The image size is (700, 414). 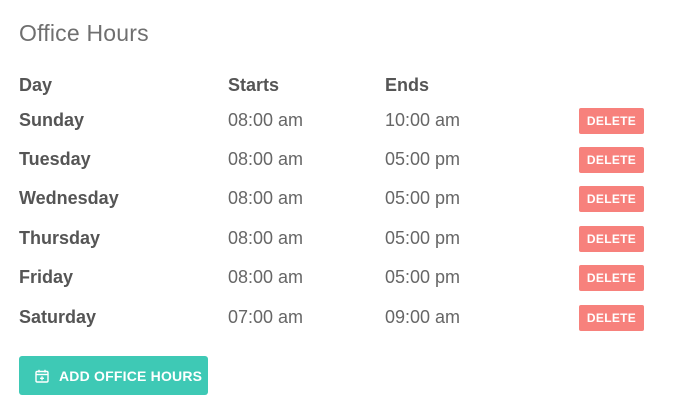 I want to click on row-ends: 10:00 am, so click(x=423, y=120).